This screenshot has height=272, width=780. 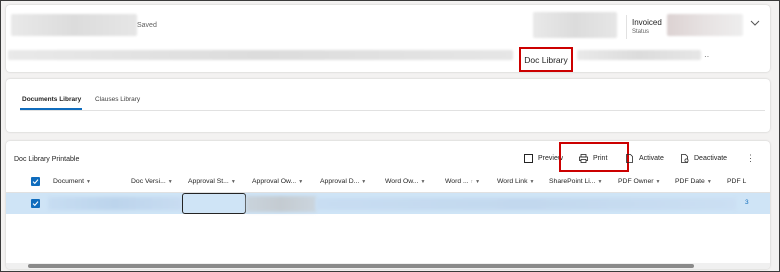 I want to click on tabs-divider, so click(x=392, y=110).